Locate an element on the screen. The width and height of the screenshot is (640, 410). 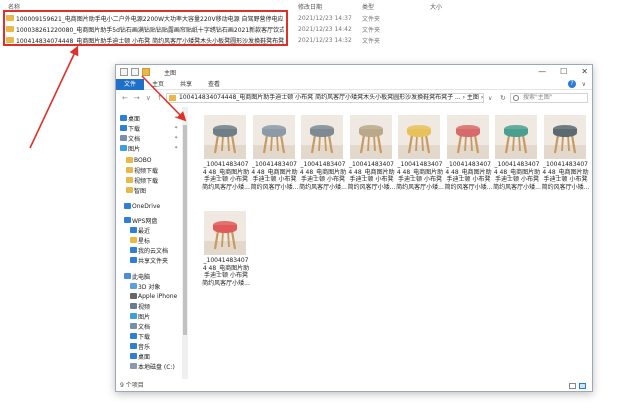
sidebar-item: 最近 is located at coordinates (149, 230).